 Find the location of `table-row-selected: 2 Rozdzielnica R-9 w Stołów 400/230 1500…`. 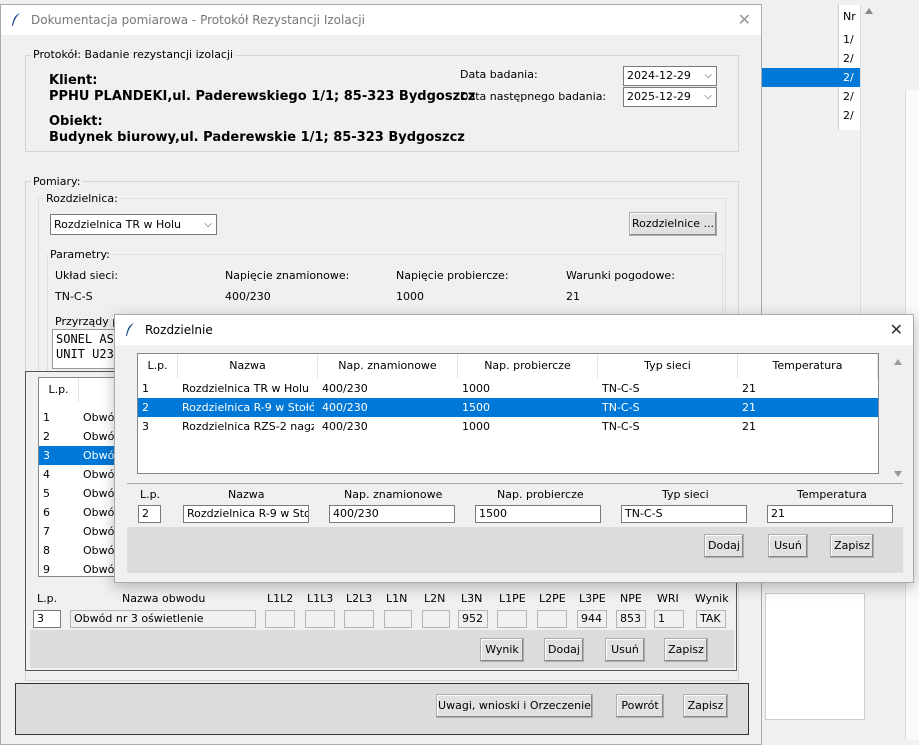

table-row-selected: 2 Rozdzielnica R-9 w Stołów 400/230 1500… is located at coordinates (508, 407).